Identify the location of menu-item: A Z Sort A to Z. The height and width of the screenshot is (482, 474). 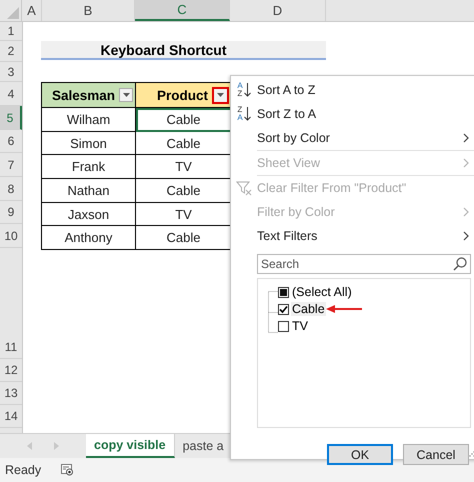
(352, 90).